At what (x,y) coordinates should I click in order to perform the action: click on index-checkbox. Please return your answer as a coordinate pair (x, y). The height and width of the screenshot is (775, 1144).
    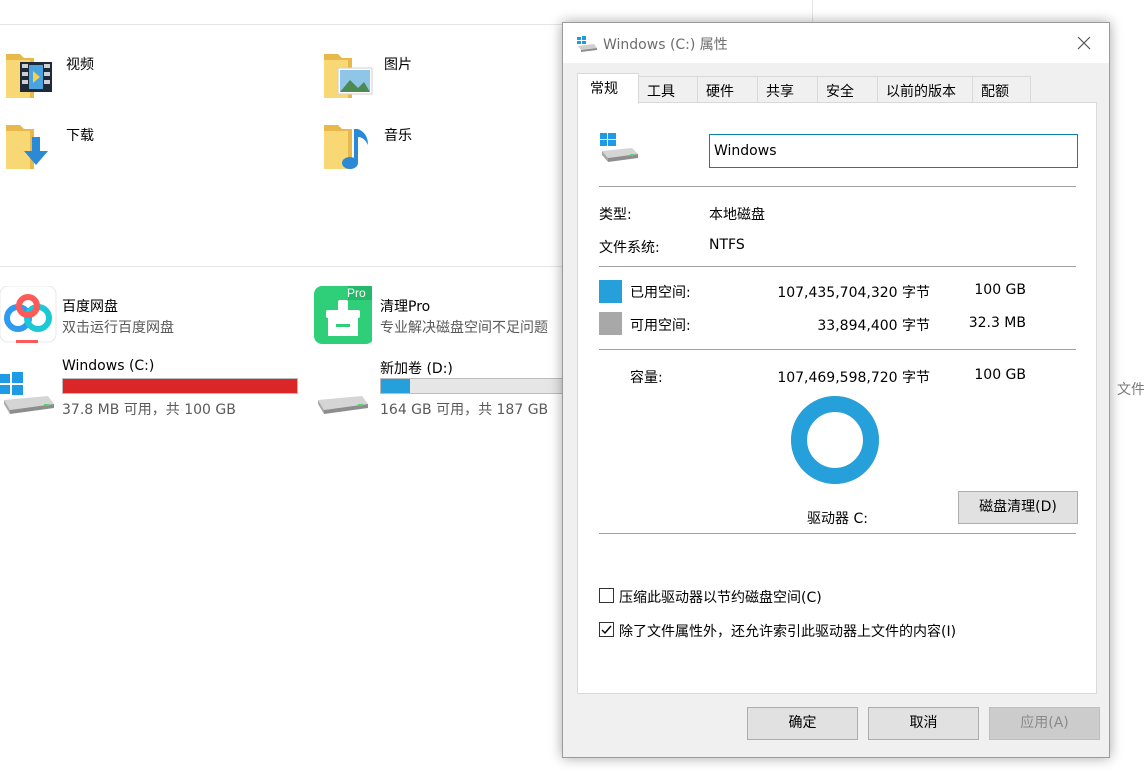
    Looking at the image, I should click on (606, 629).